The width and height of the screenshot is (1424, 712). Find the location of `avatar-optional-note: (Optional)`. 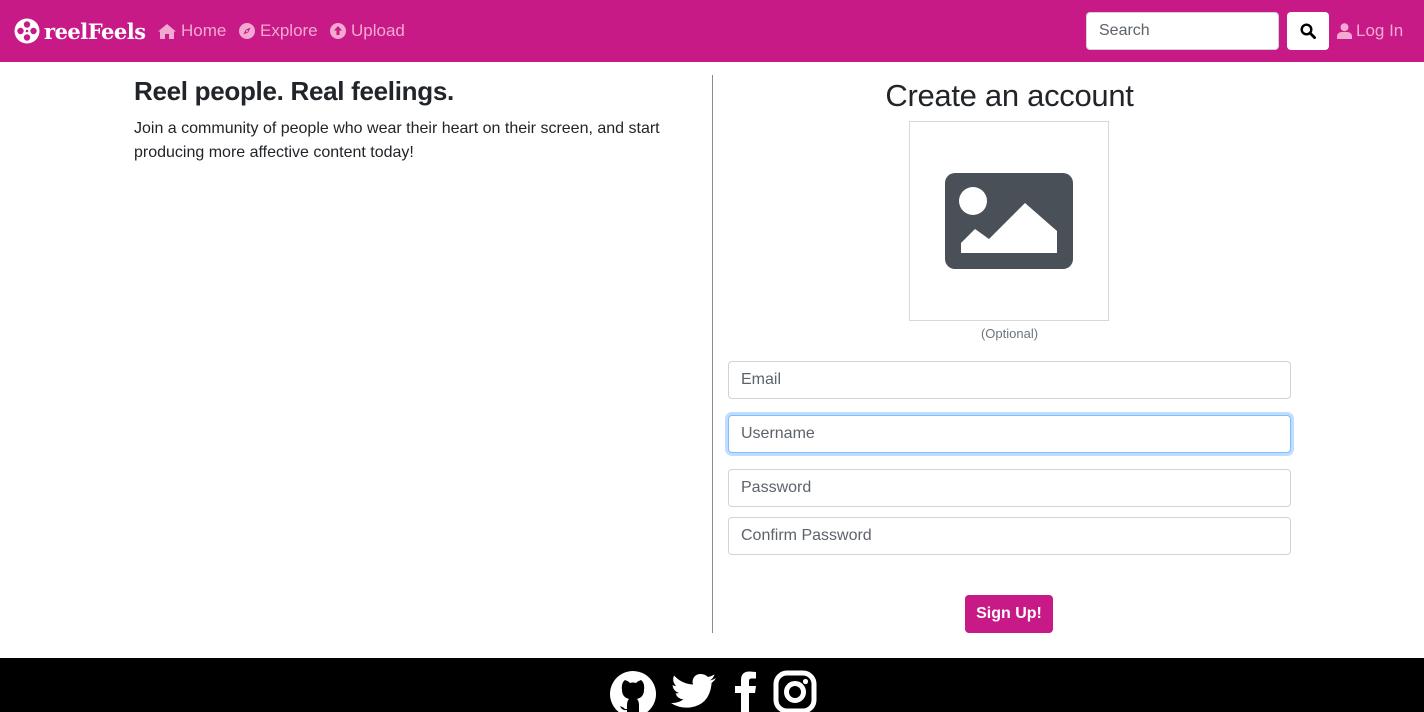

avatar-optional-note: (Optional) is located at coordinates (1009, 333).